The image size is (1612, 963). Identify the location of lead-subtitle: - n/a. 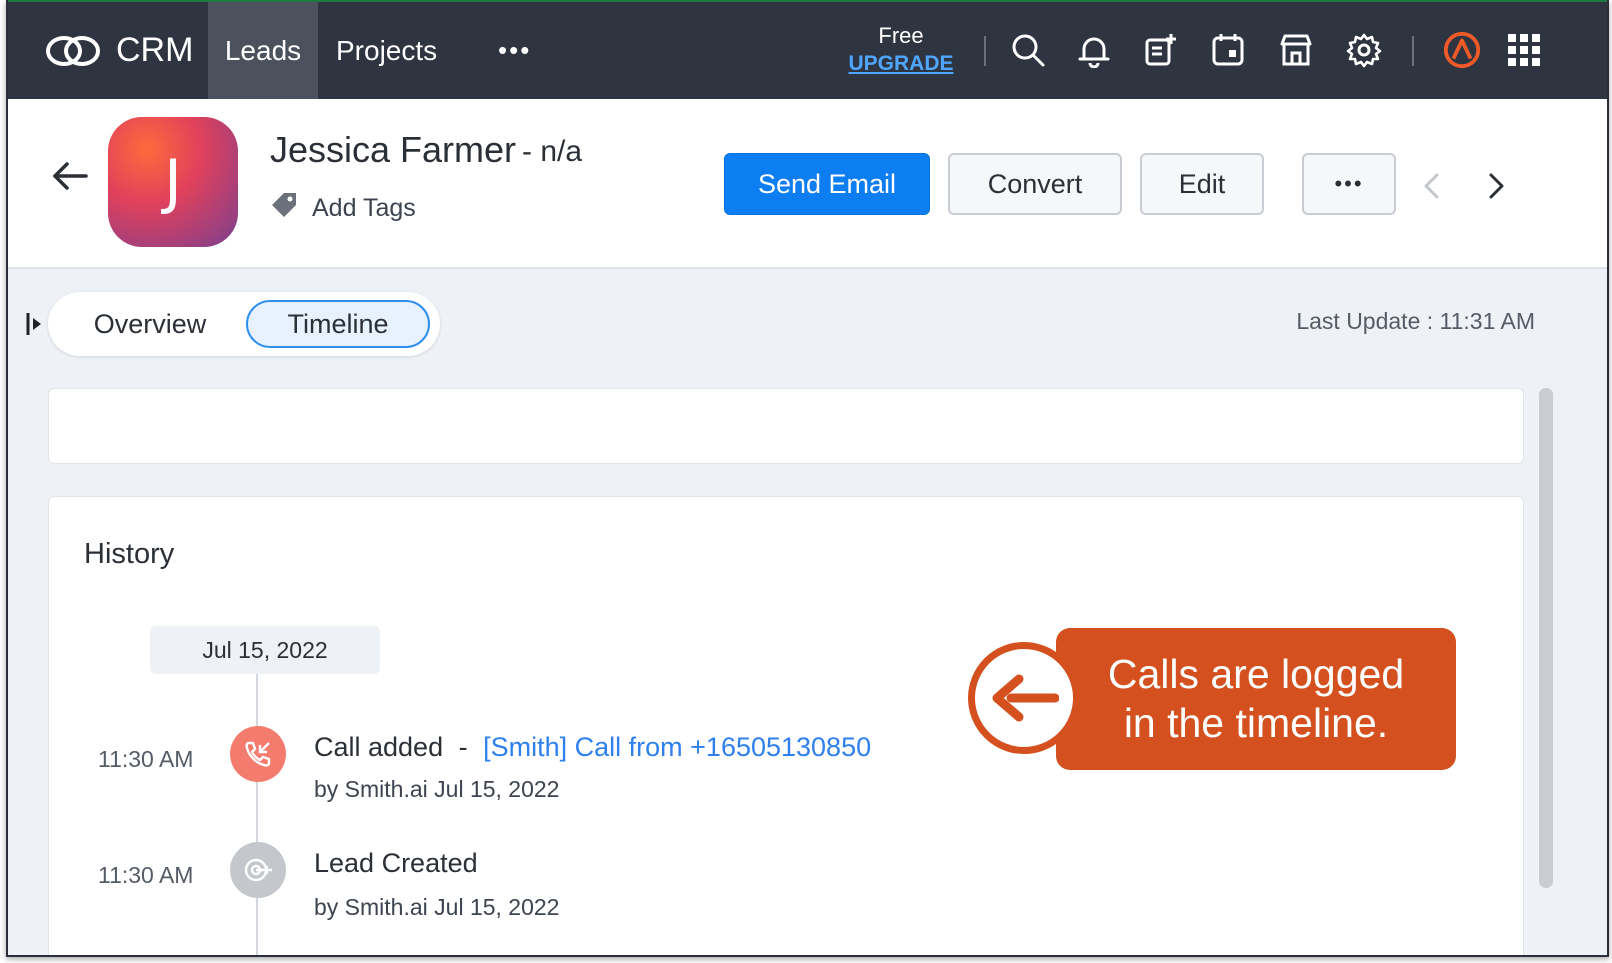
(552, 151).